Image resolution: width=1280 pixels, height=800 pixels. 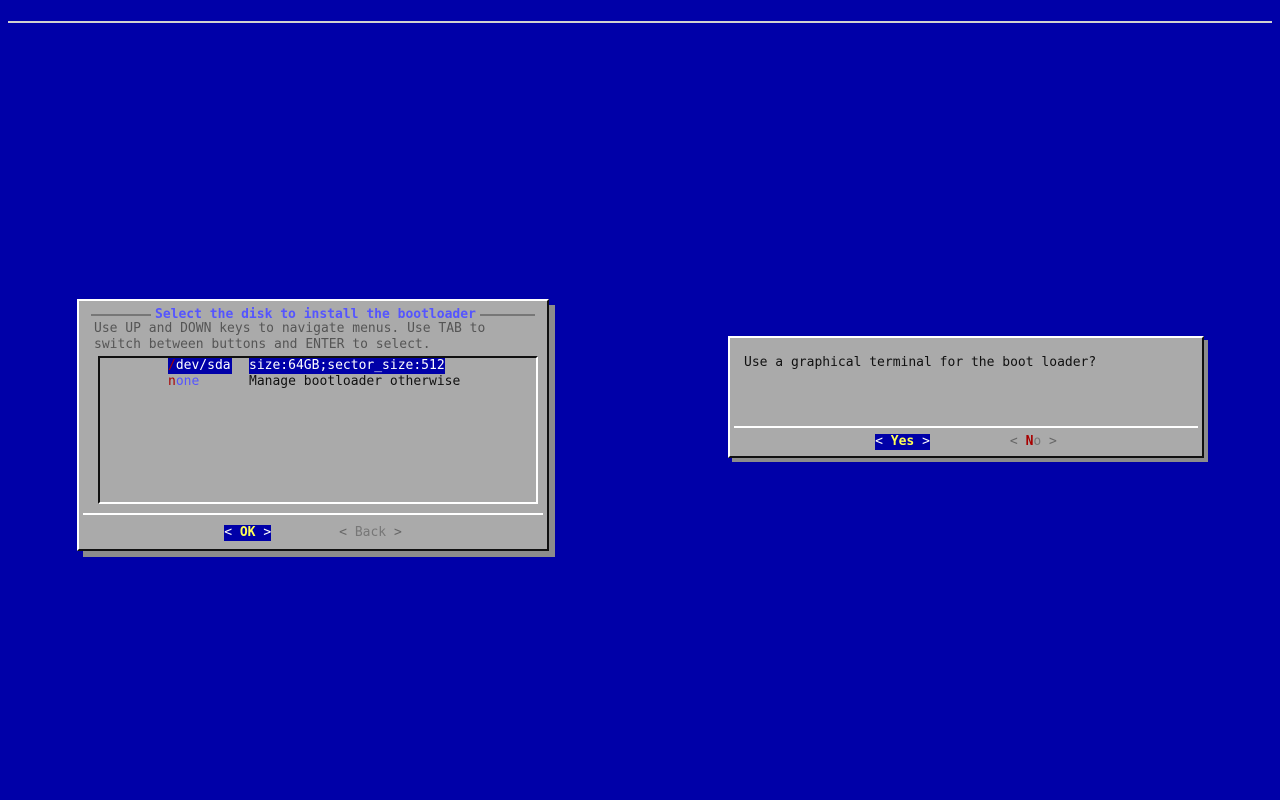 I want to click on disk-description: size:64GB;sector_size:512, so click(x=347, y=366).